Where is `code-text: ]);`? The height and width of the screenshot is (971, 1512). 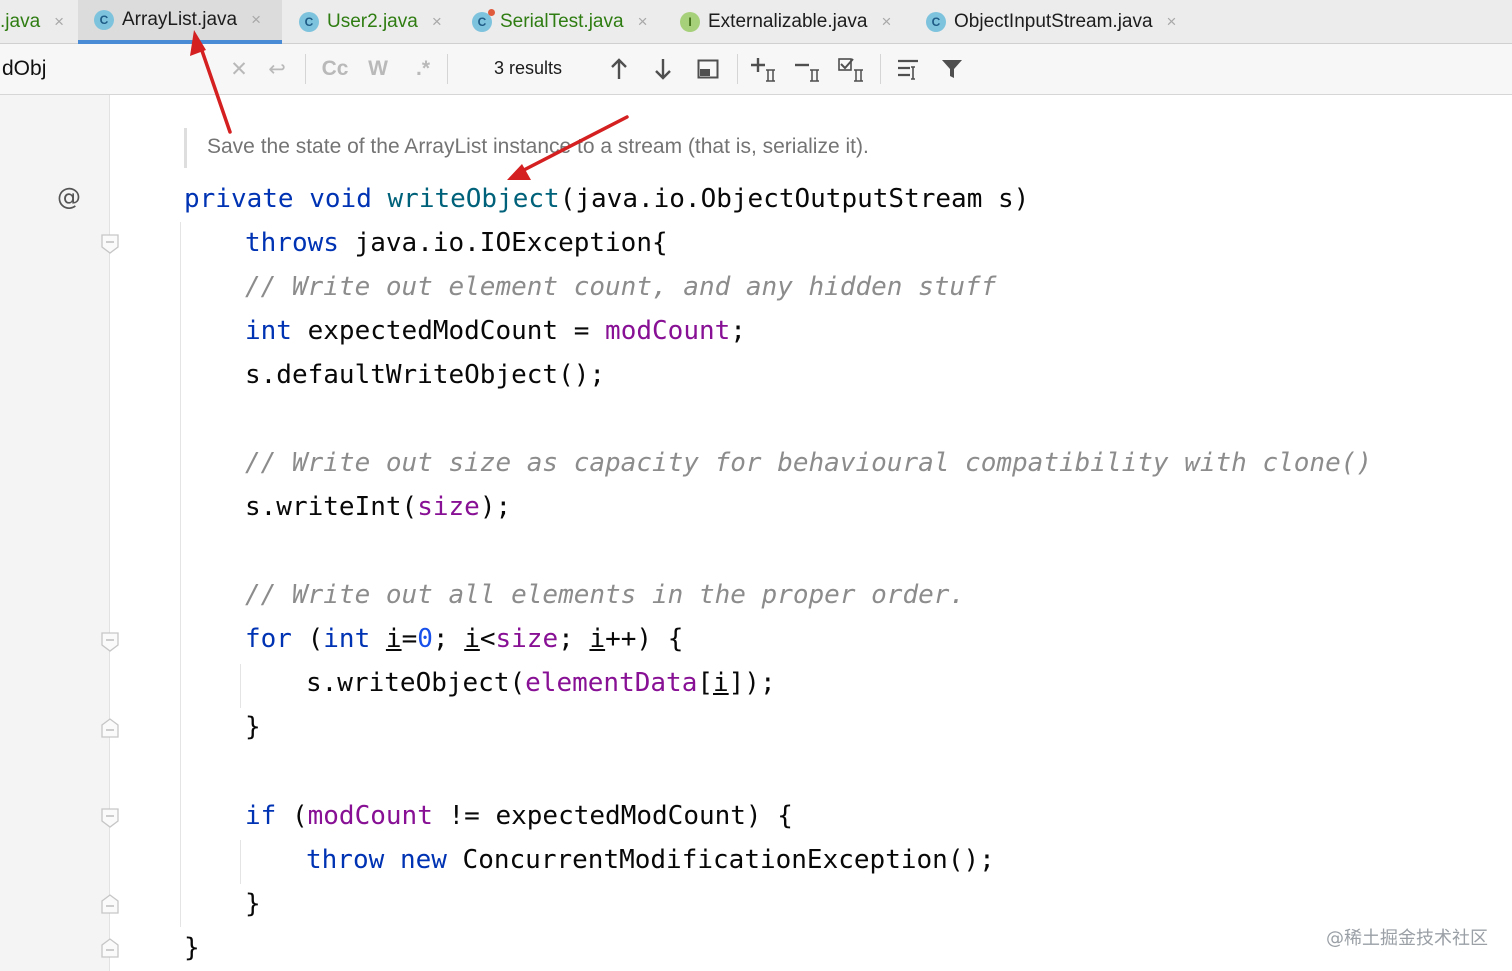 code-text: ]); is located at coordinates (752, 683).